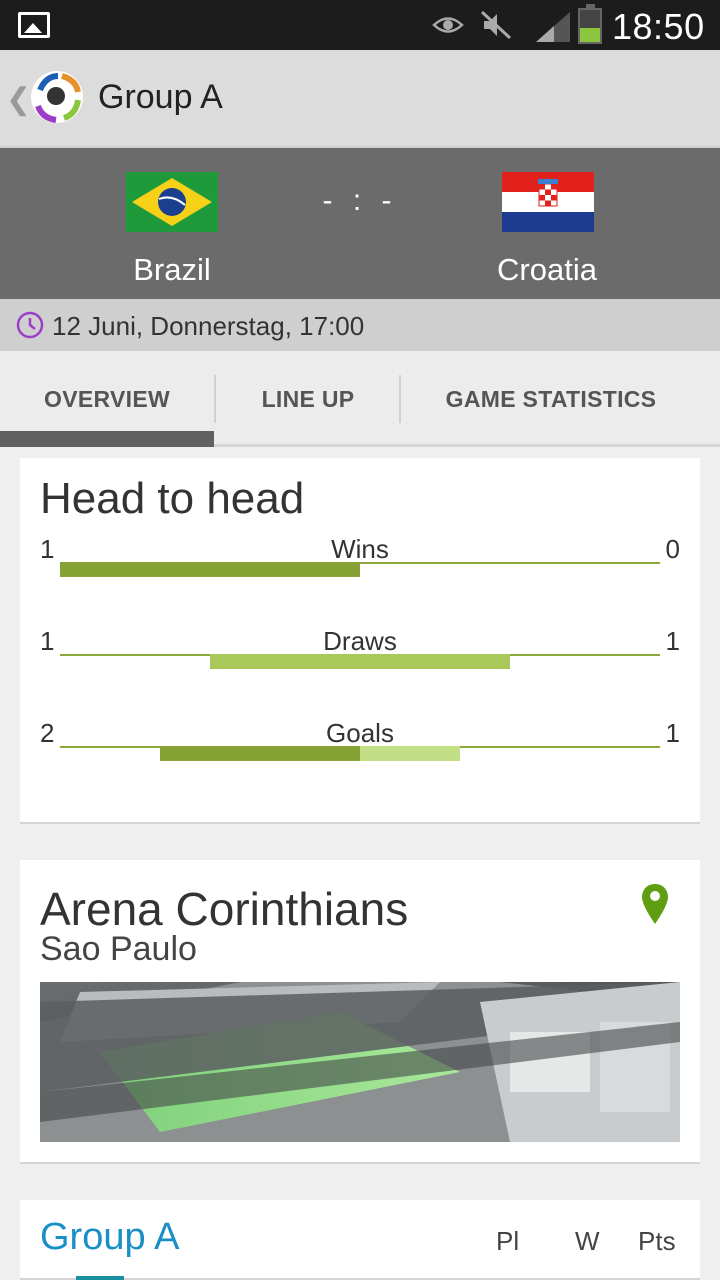 This screenshot has height=1280, width=720. What do you see at coordinates (360, 98) in the screenshot?
I see `action-bar: ❮ Group A` at bounding box center [360, 98].